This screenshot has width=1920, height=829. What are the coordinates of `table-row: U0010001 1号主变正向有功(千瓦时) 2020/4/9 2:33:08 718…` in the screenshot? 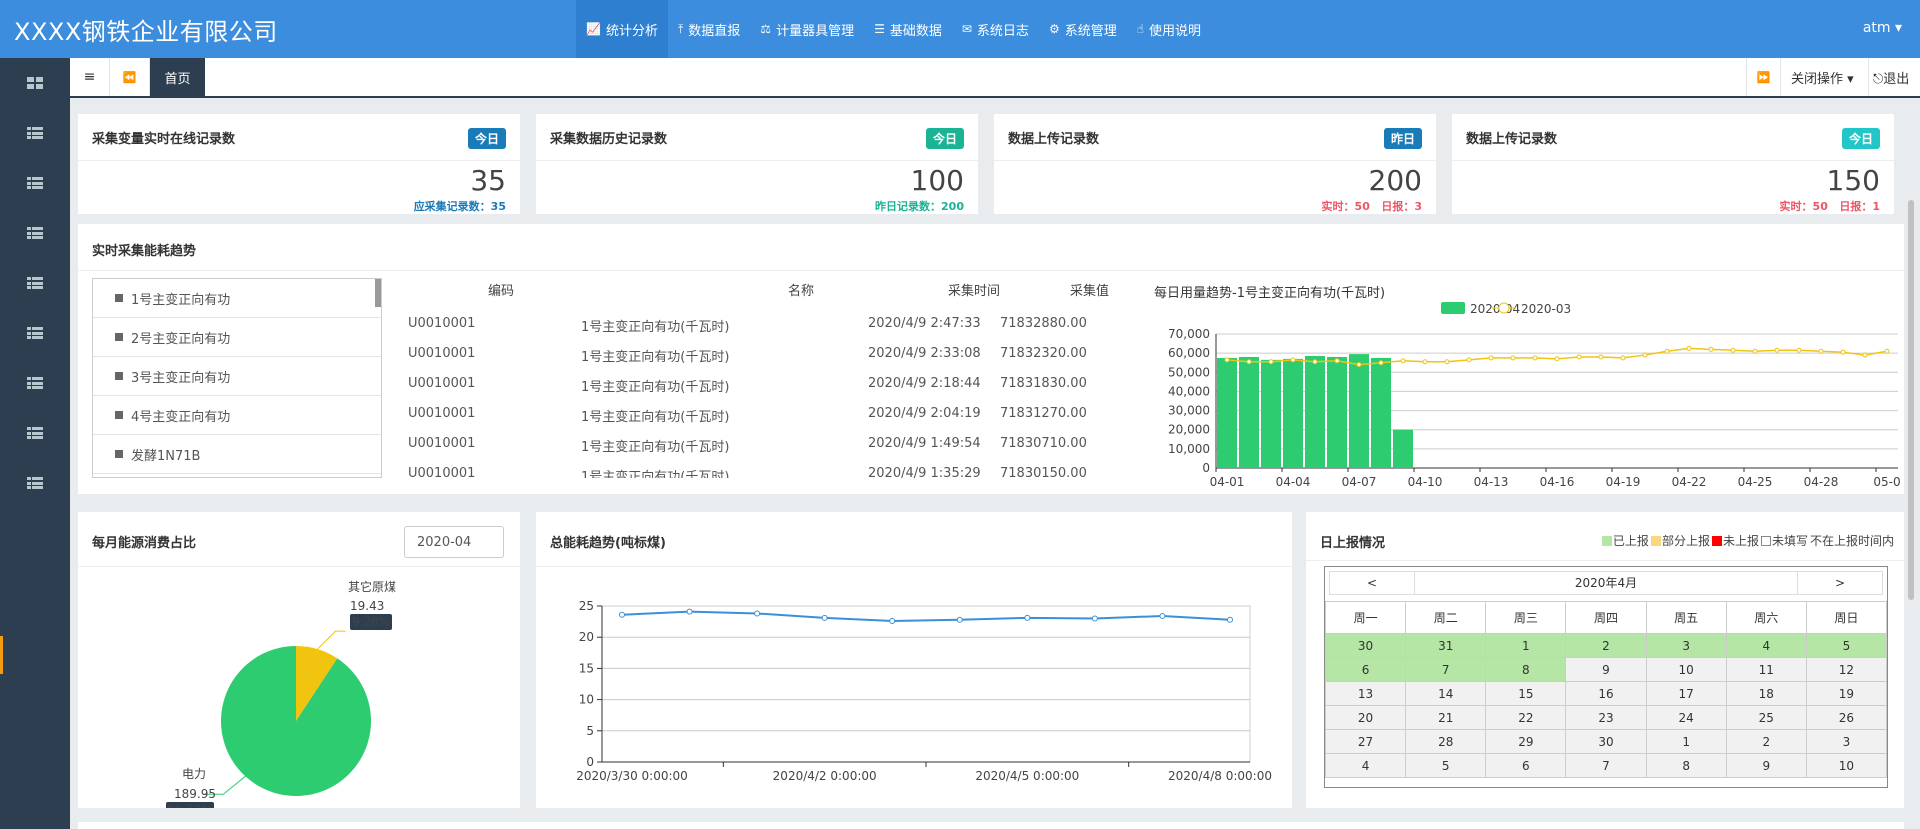 It's located at (813, 353).